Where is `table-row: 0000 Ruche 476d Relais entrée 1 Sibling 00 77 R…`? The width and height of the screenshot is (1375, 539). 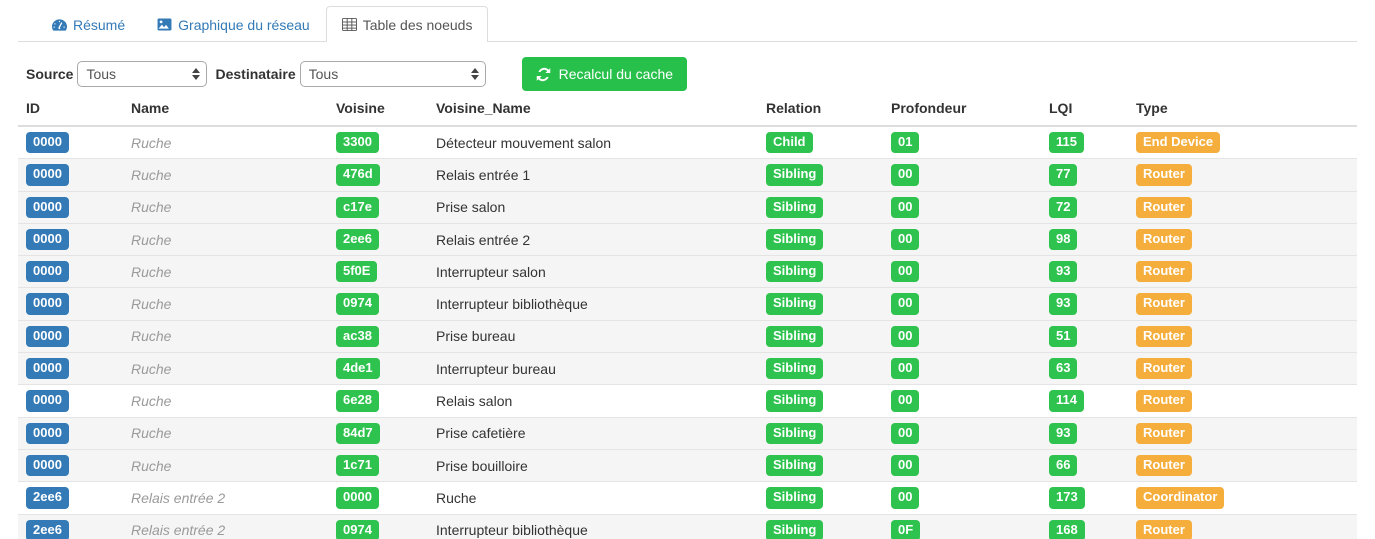
table-row: 0000 Ruche 476d Relais entrée 1 Sibling 00 77 R… is located at coordinates (687, 175).